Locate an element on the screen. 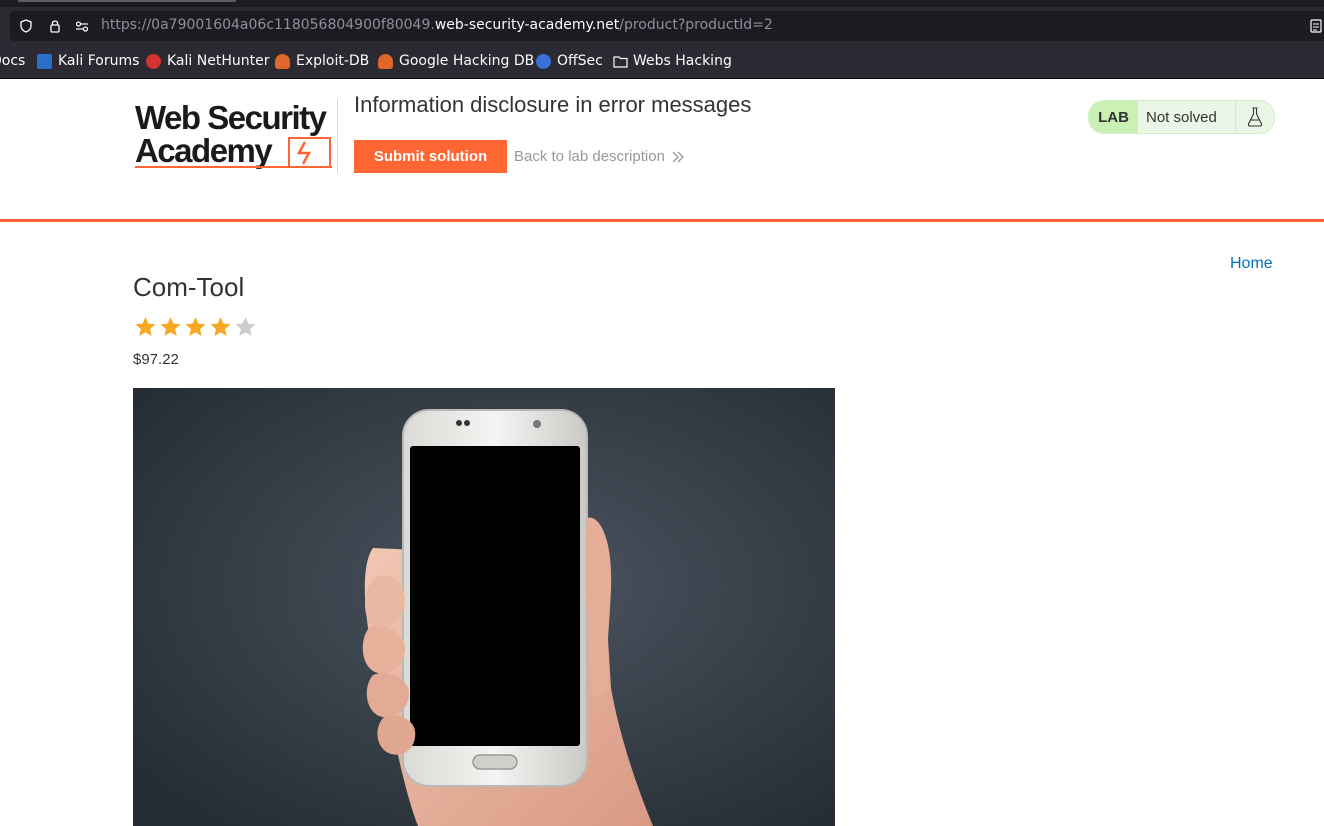 The width and height of the screenshot is (1324, 826). submit-solution-button: Submit solution is located at coordinates (430, 156).